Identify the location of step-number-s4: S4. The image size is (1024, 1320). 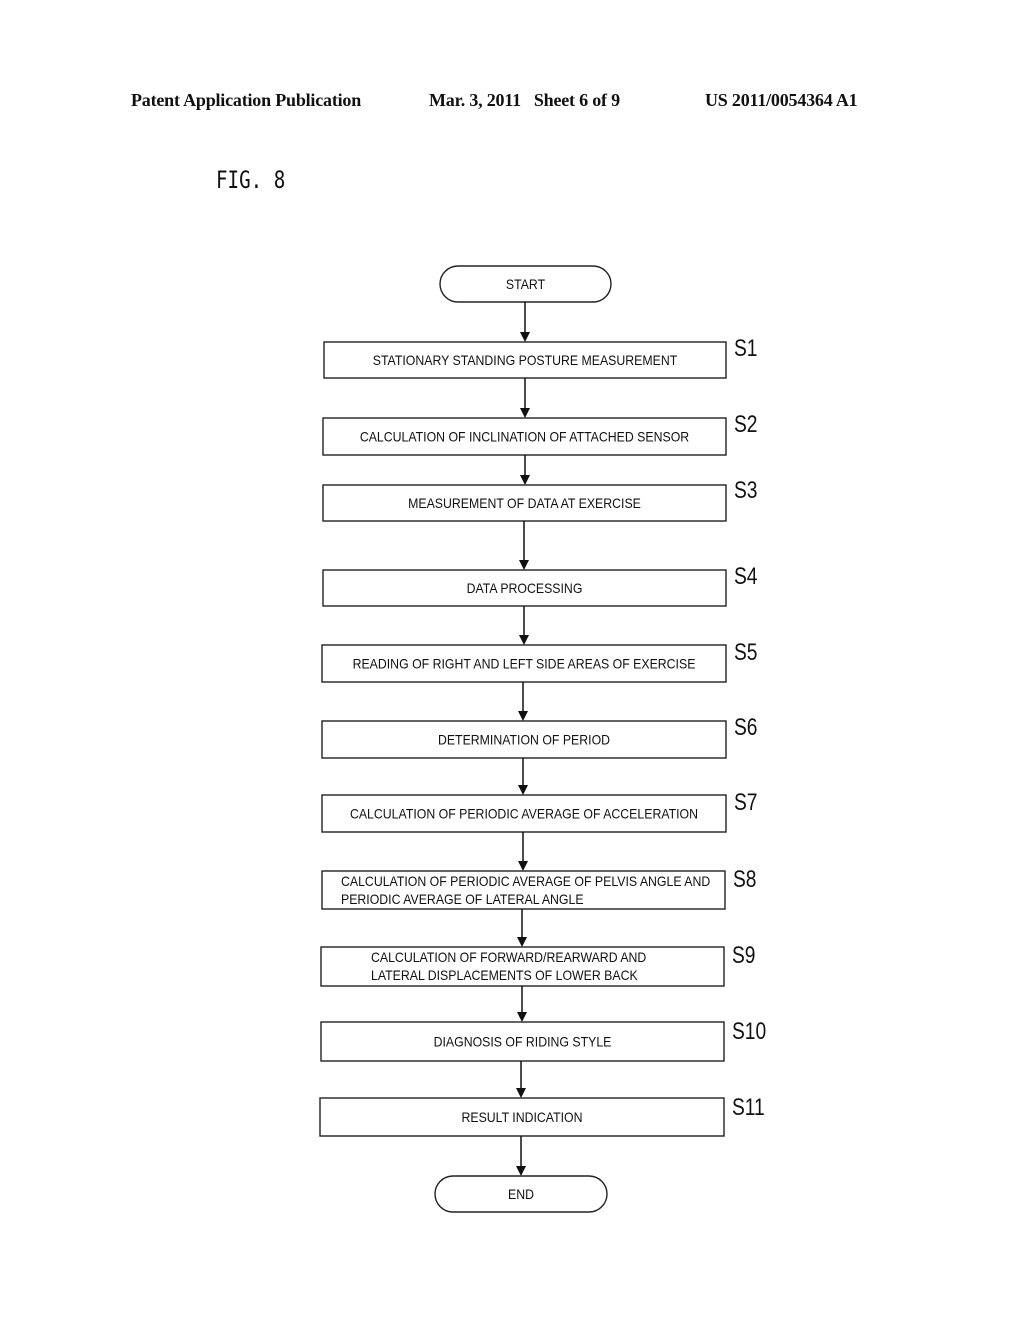
(745, 576).